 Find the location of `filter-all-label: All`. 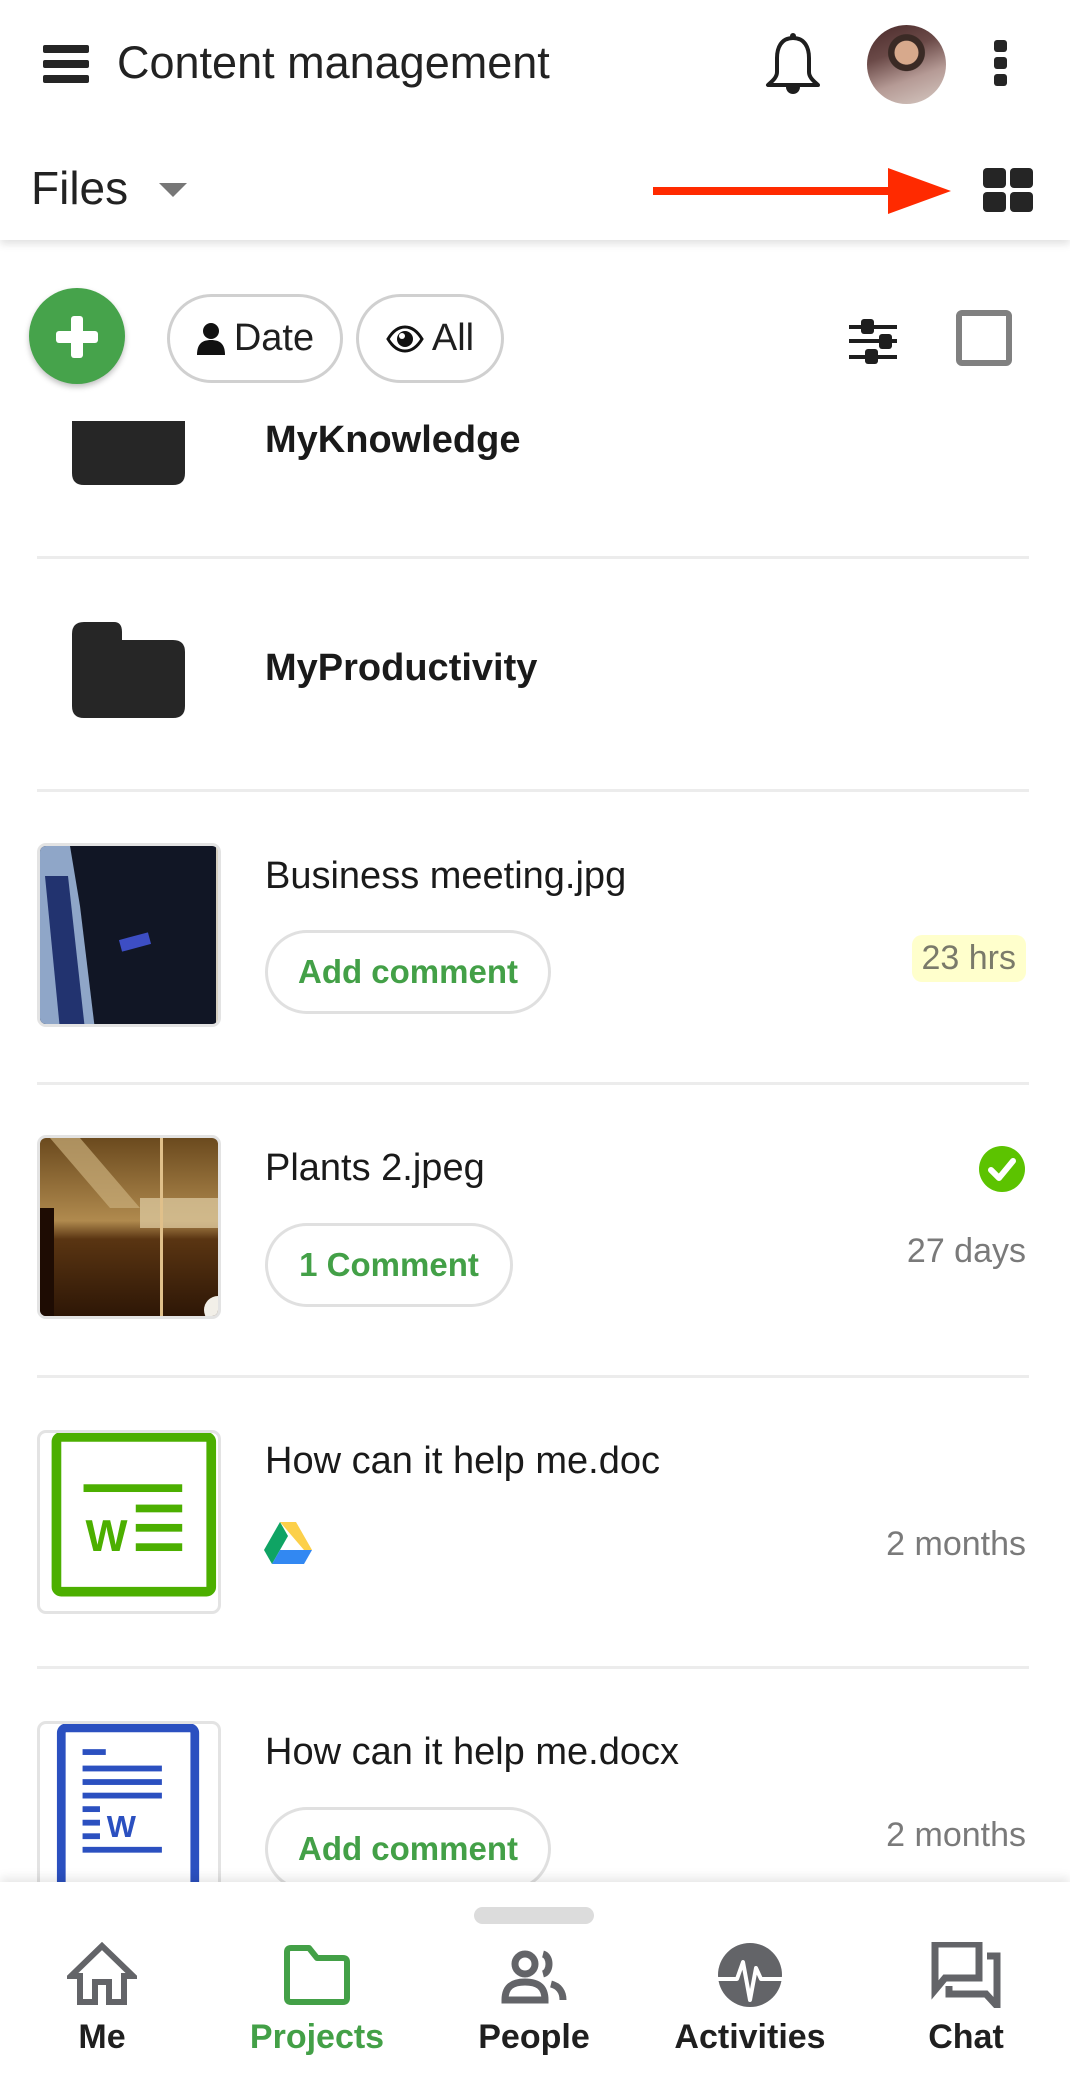

filter-all-label: All is located at coordinates (453, 338).